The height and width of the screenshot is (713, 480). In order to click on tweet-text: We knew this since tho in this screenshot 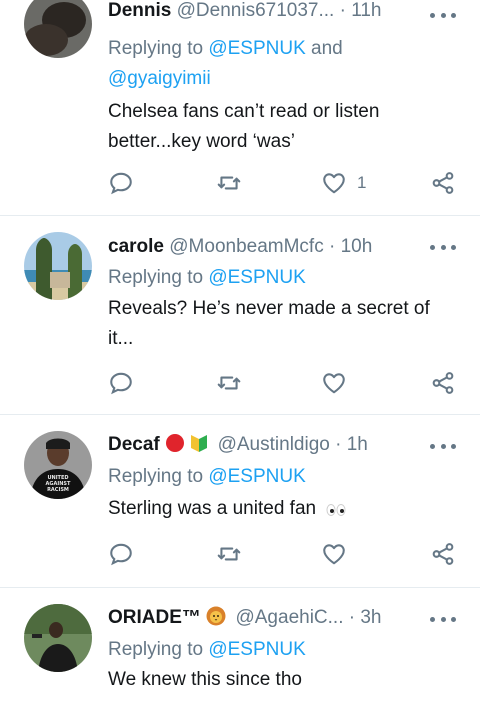, I will do `click(205, 679)`.